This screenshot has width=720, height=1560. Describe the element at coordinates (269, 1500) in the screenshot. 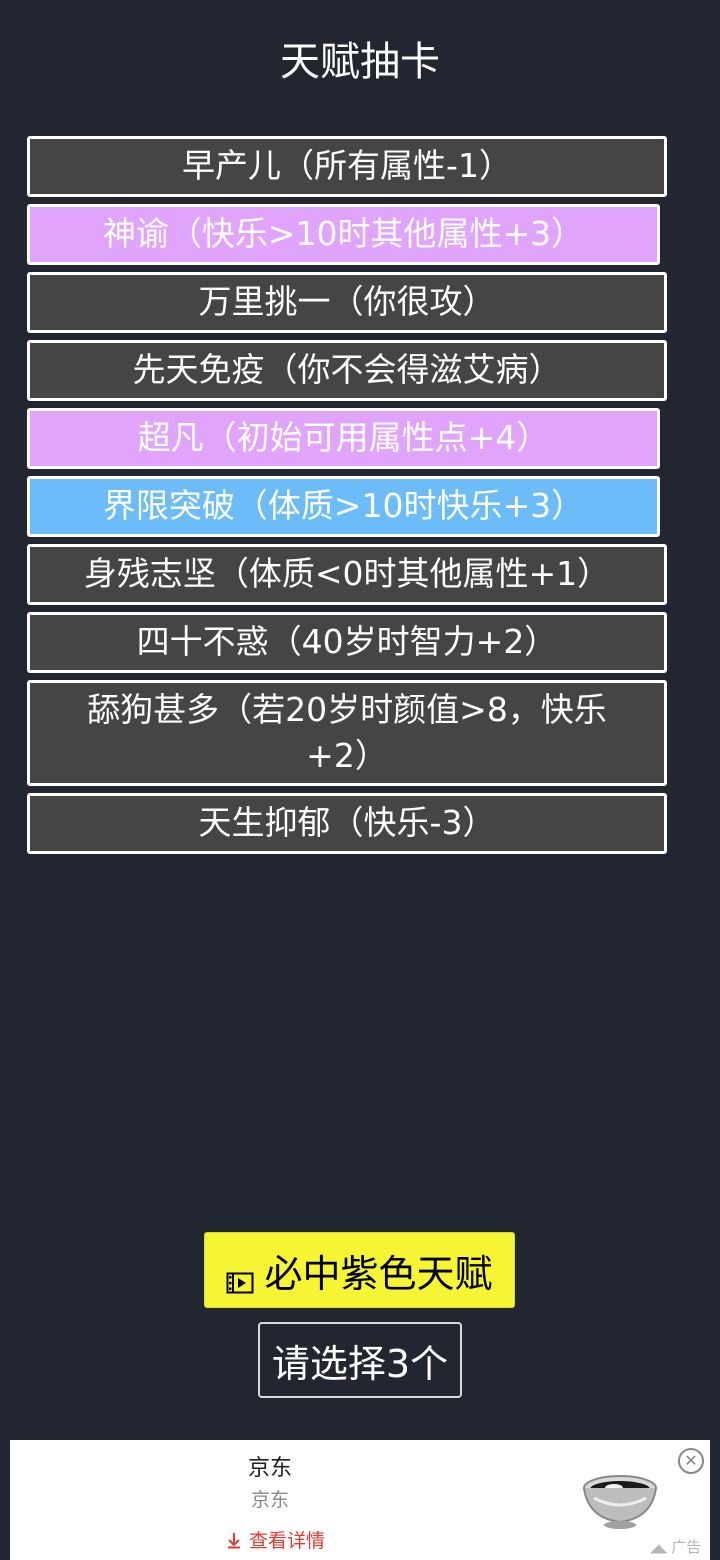

I see `ad-subtitle: 京东` at that location.